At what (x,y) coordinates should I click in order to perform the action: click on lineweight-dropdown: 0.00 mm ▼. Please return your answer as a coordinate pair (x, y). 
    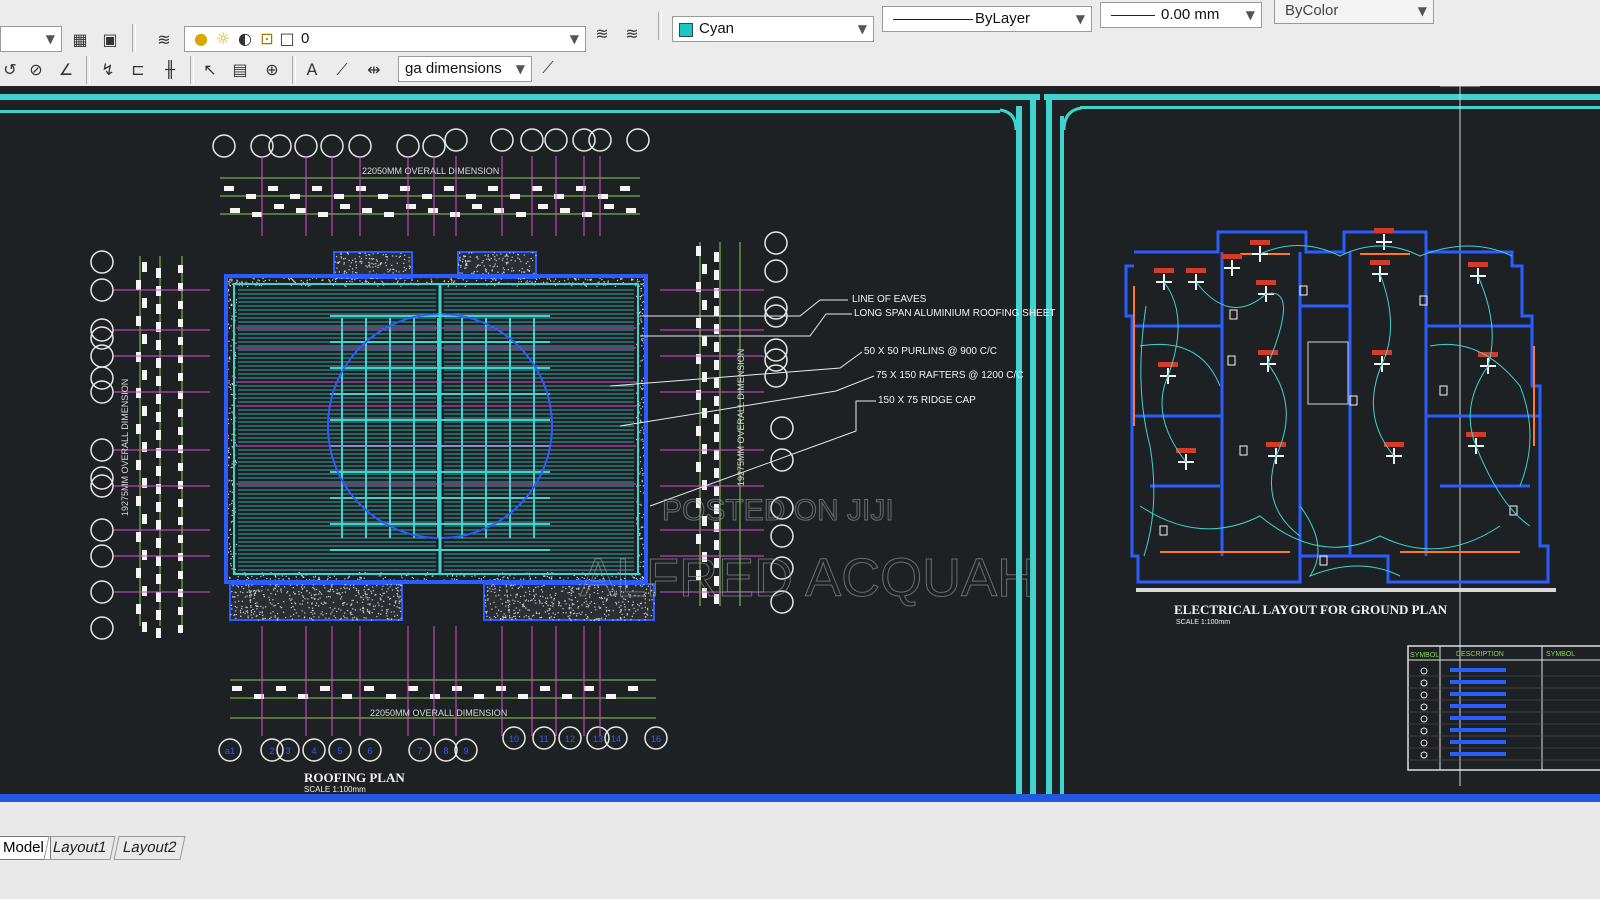
    Looking at the image, I should click on (1181, 15).